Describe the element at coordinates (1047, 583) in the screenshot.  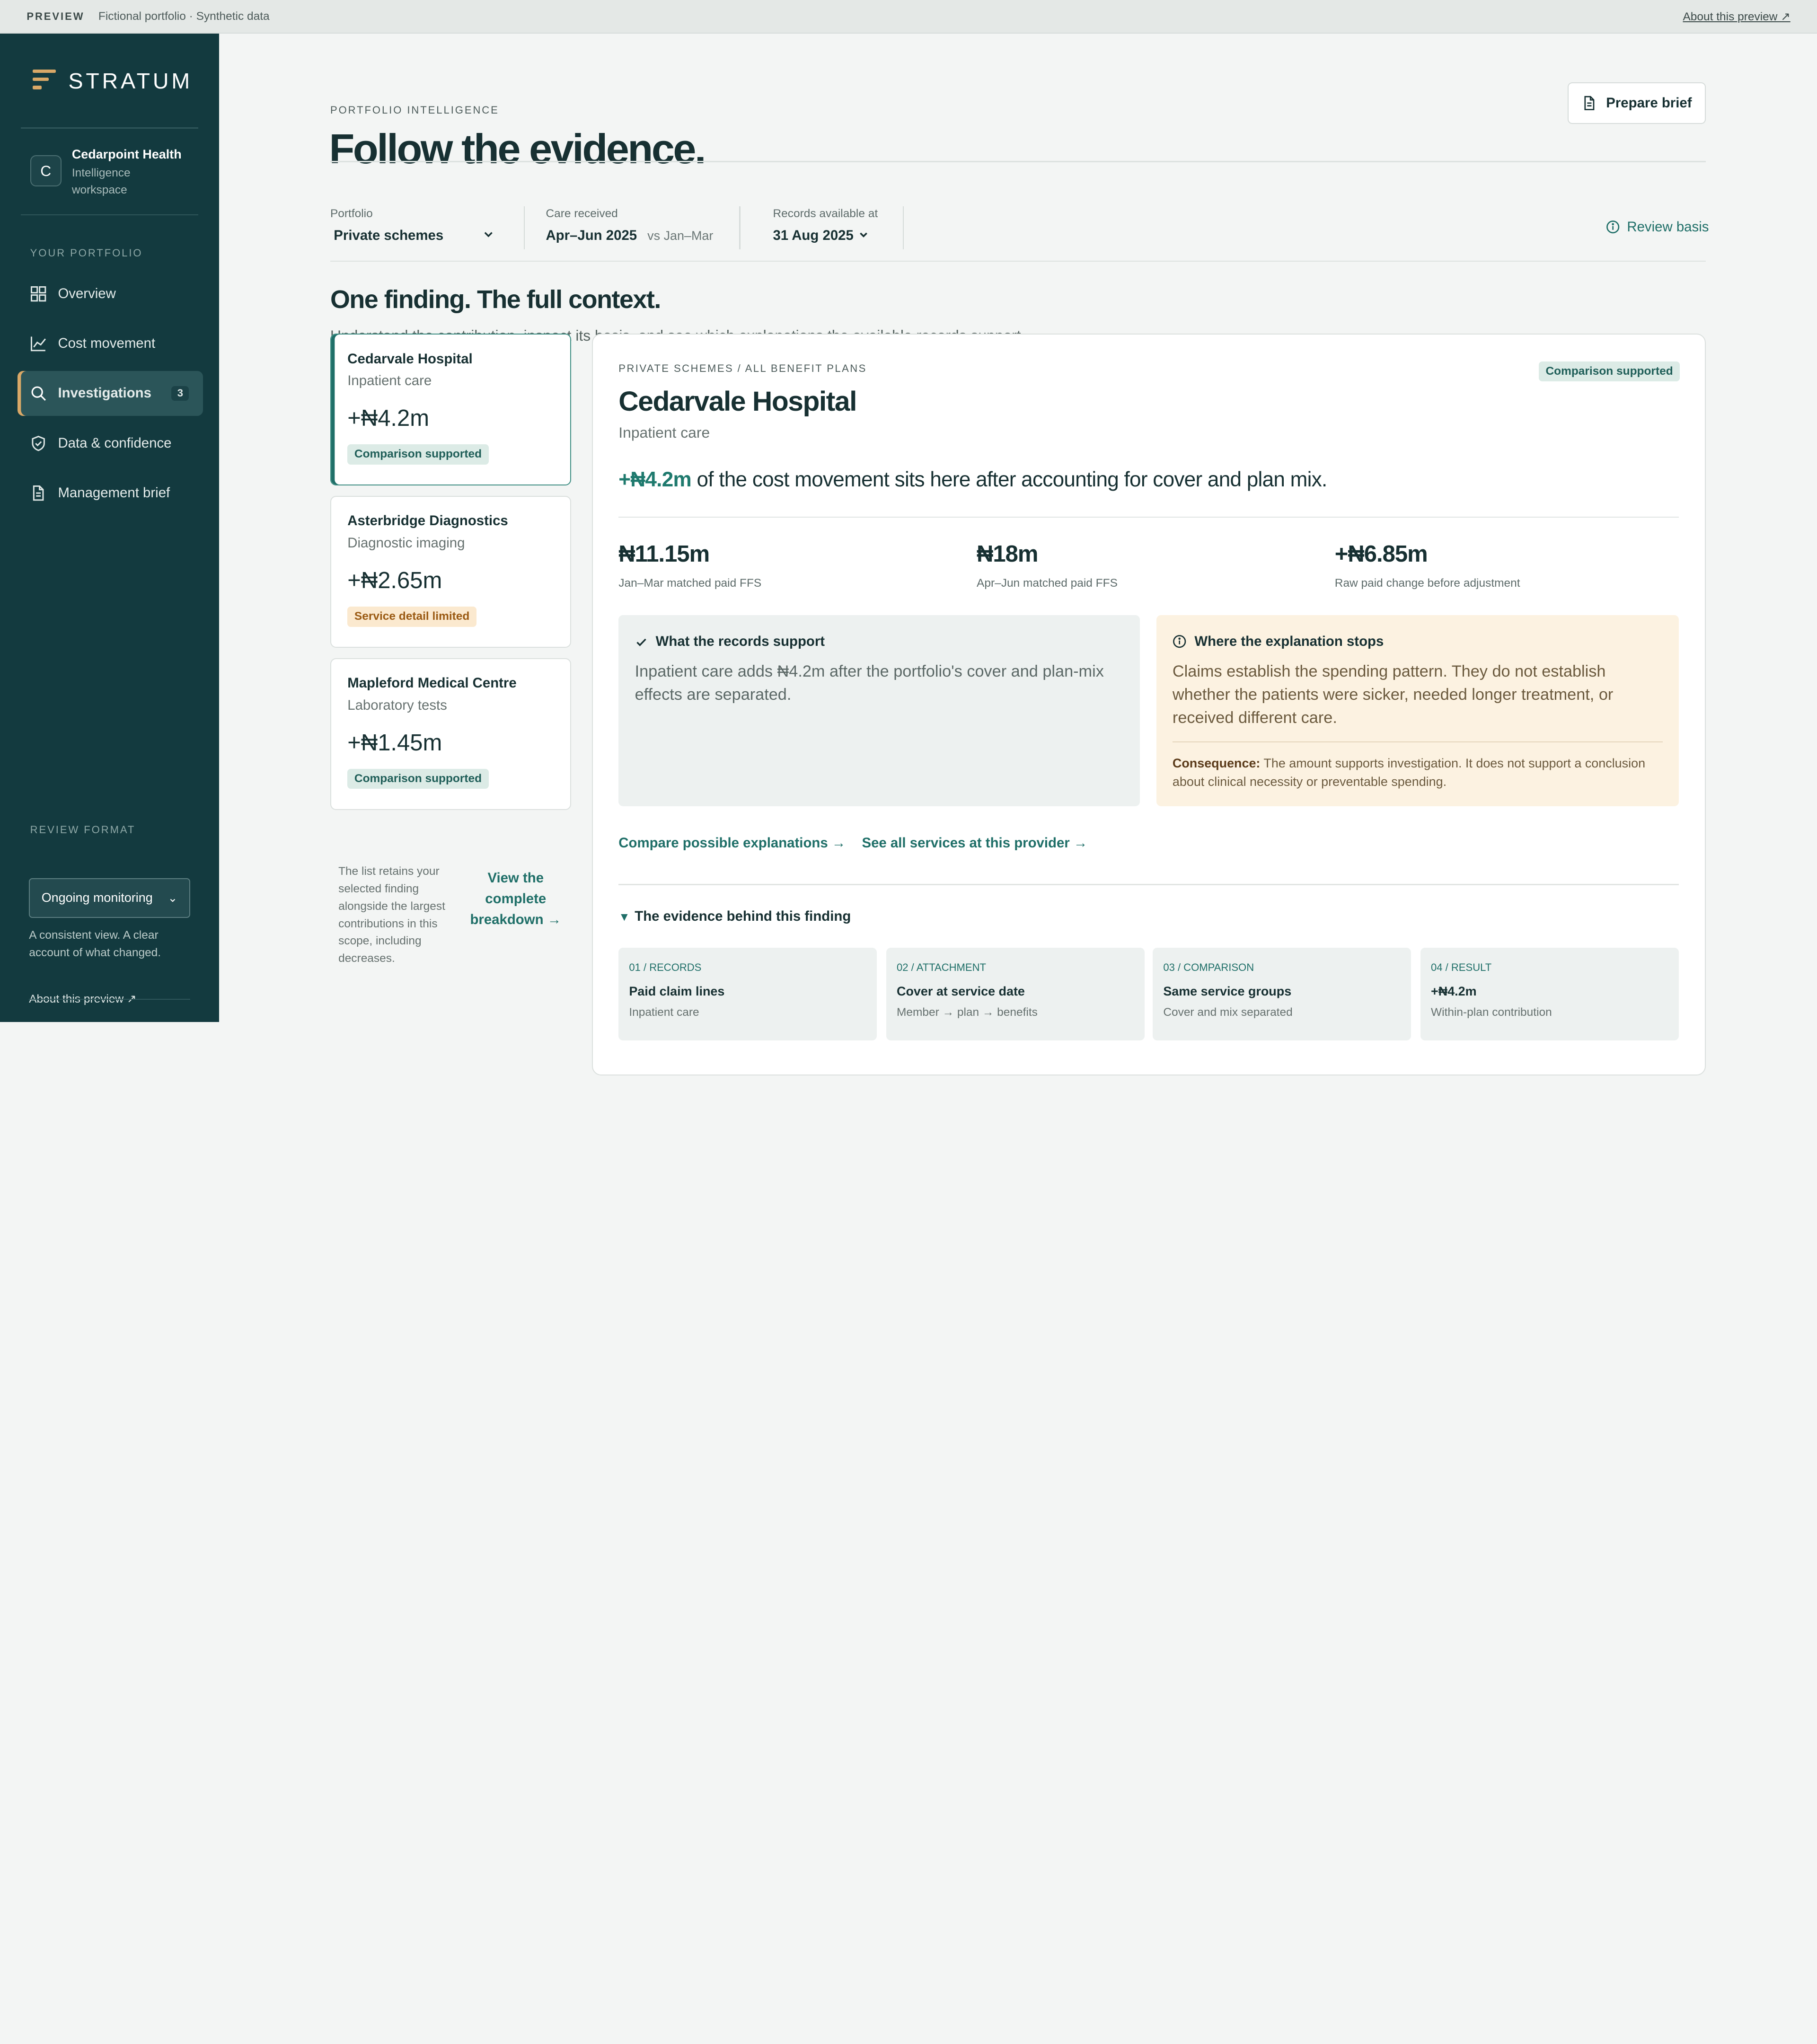
I see `metric-label: Apr–Jun matched paid FFS` at that location.